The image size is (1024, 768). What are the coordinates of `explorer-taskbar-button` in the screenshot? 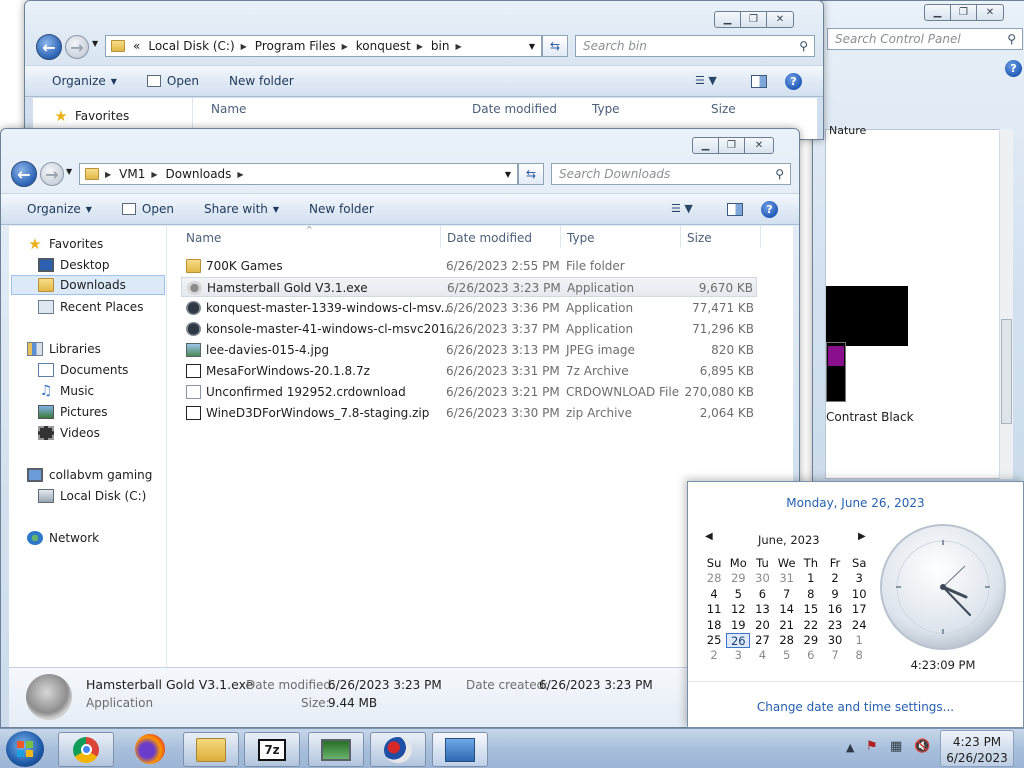 It's located at (211, 749).